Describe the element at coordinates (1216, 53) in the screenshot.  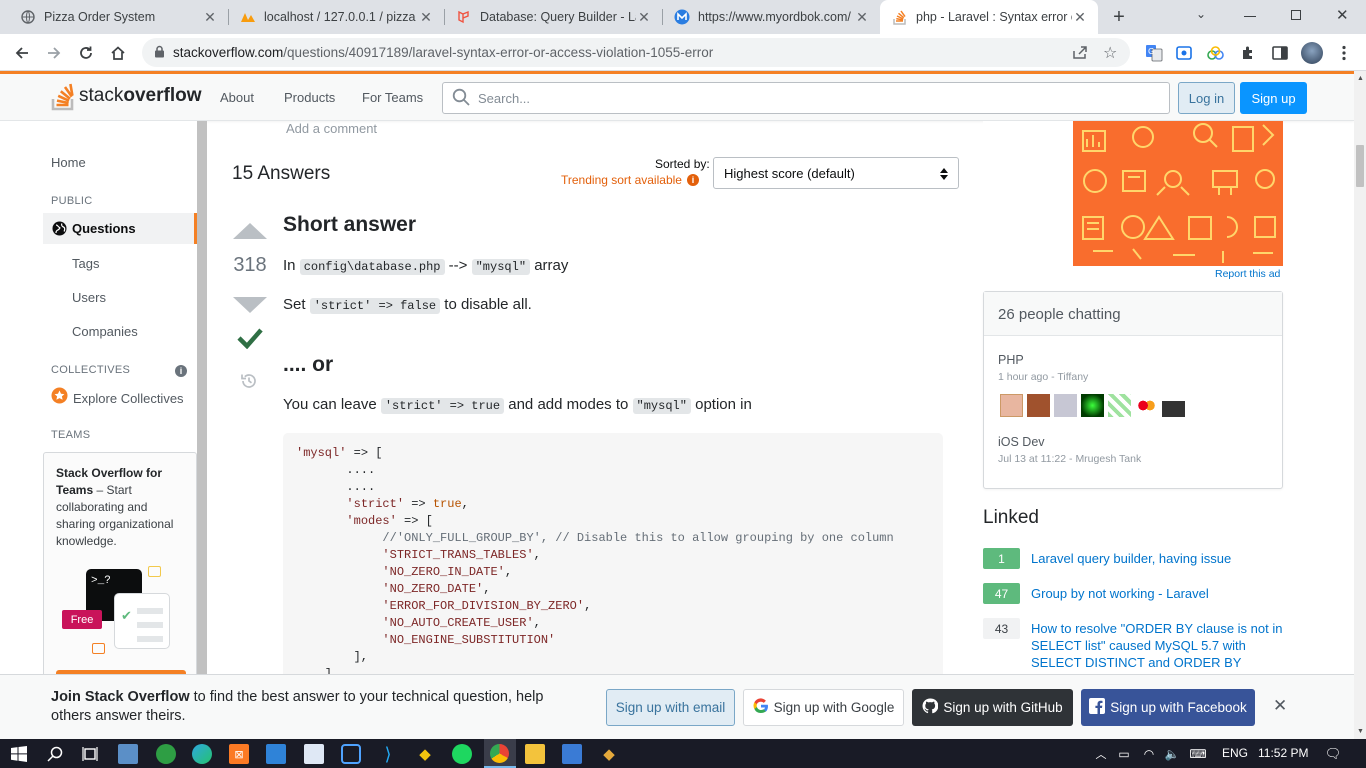
I see `colorful-extension-icon` at that location.